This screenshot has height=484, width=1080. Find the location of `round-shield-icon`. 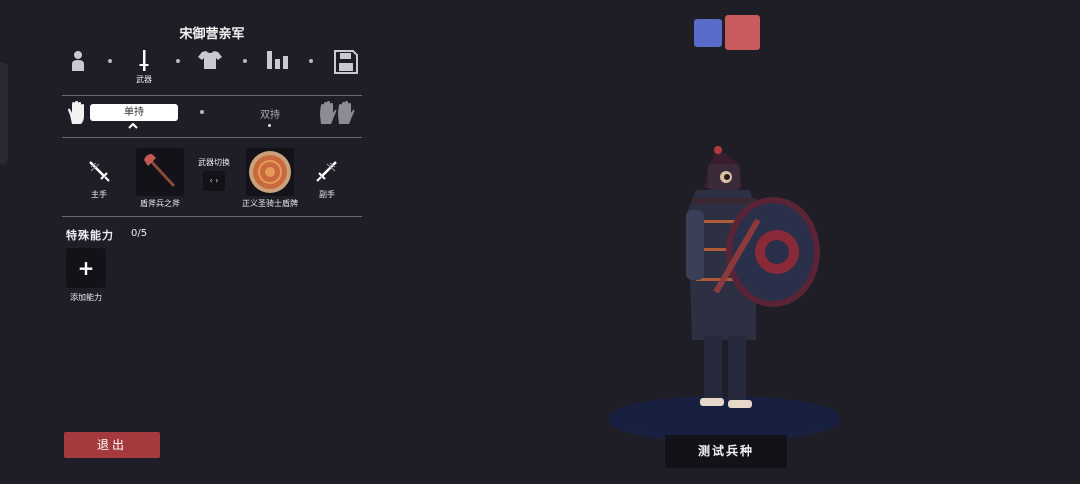

round-shield-icon is located at coordinates (270, 172).